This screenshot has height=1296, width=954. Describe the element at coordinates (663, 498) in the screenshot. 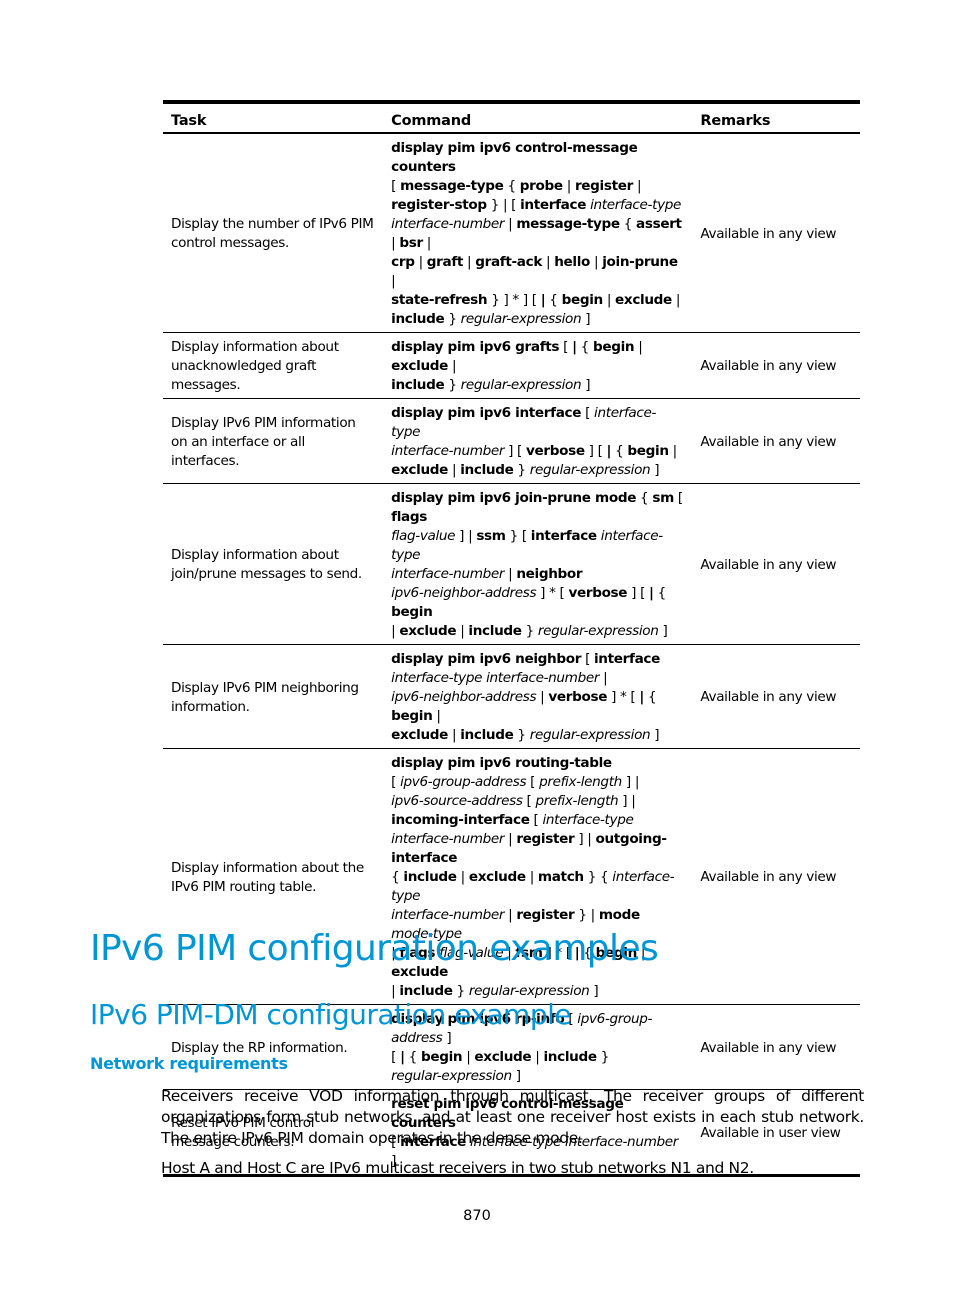

I see `command-keyword: sm` at that location.